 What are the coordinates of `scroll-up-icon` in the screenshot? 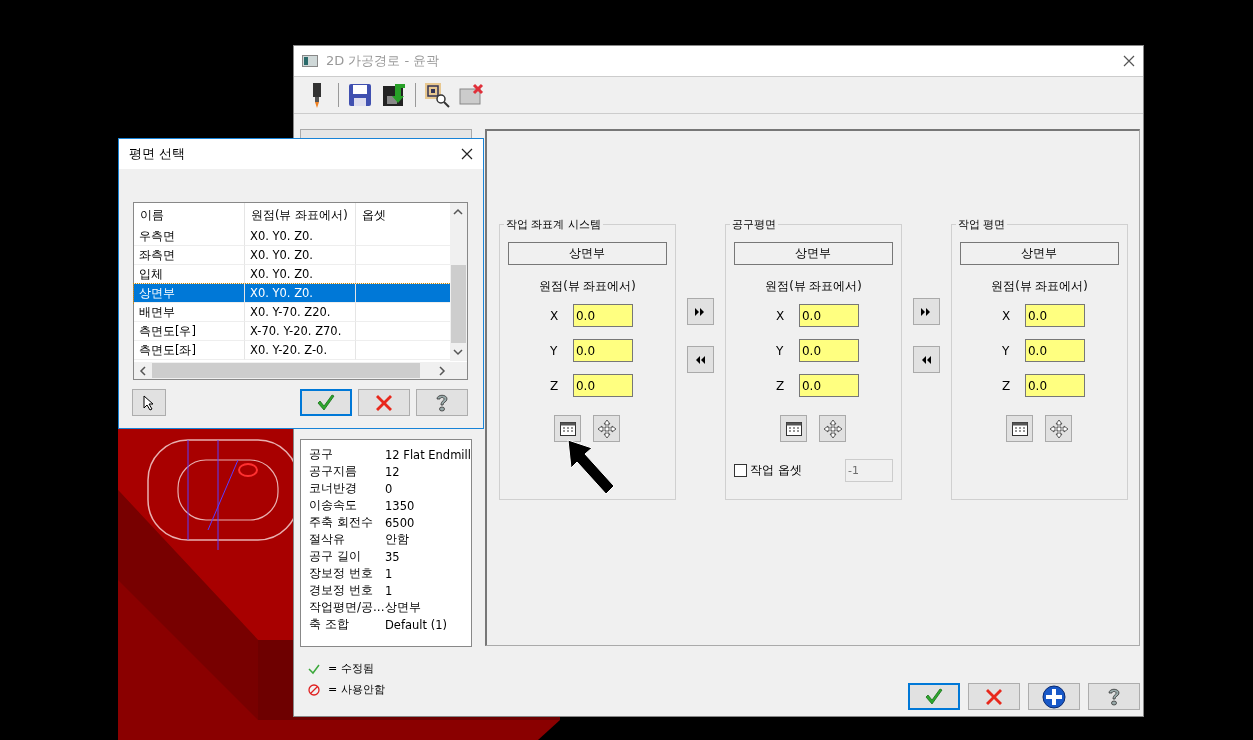 It's located at (458, 212).